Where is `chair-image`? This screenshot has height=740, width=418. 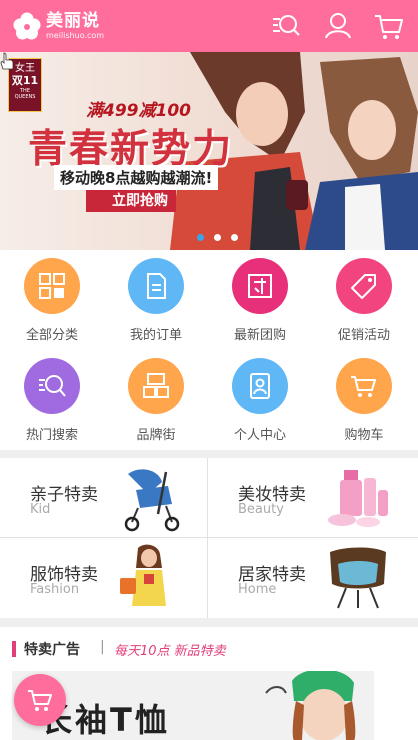
chair-image is located at coordinates (358, 578).